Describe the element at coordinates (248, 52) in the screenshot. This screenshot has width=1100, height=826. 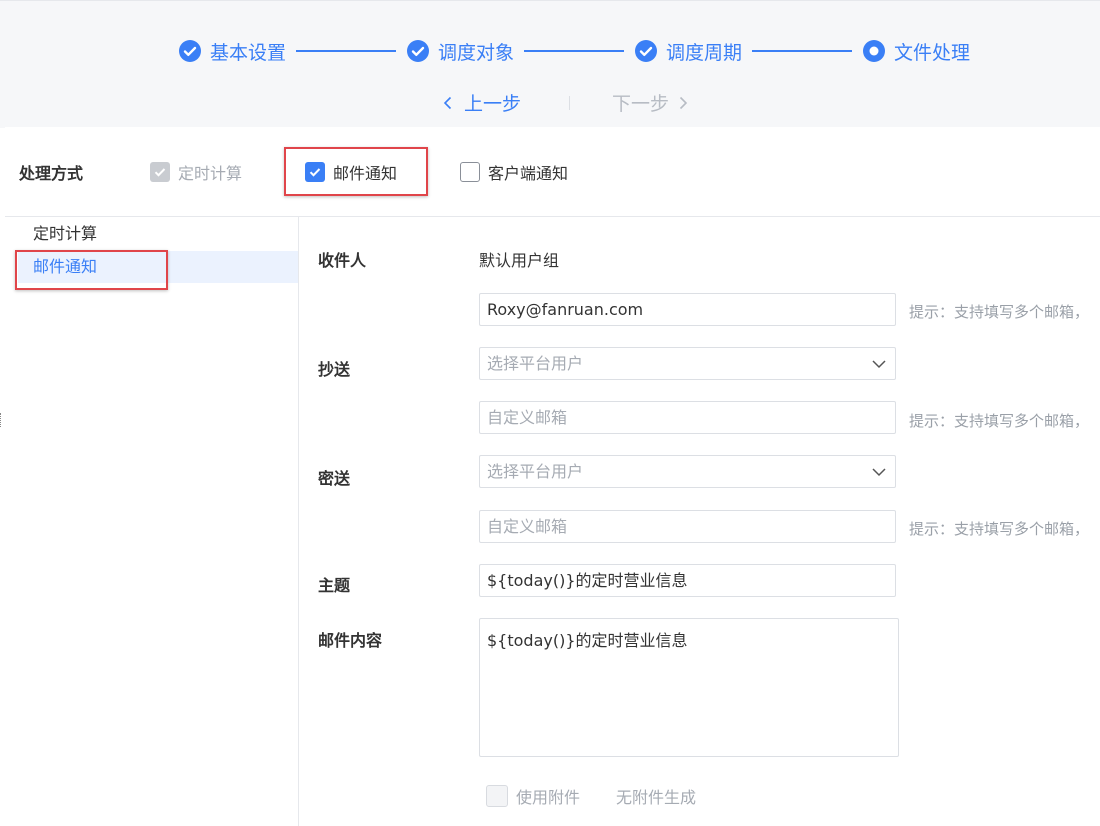
I see `step-label: 基本设置` at that location.